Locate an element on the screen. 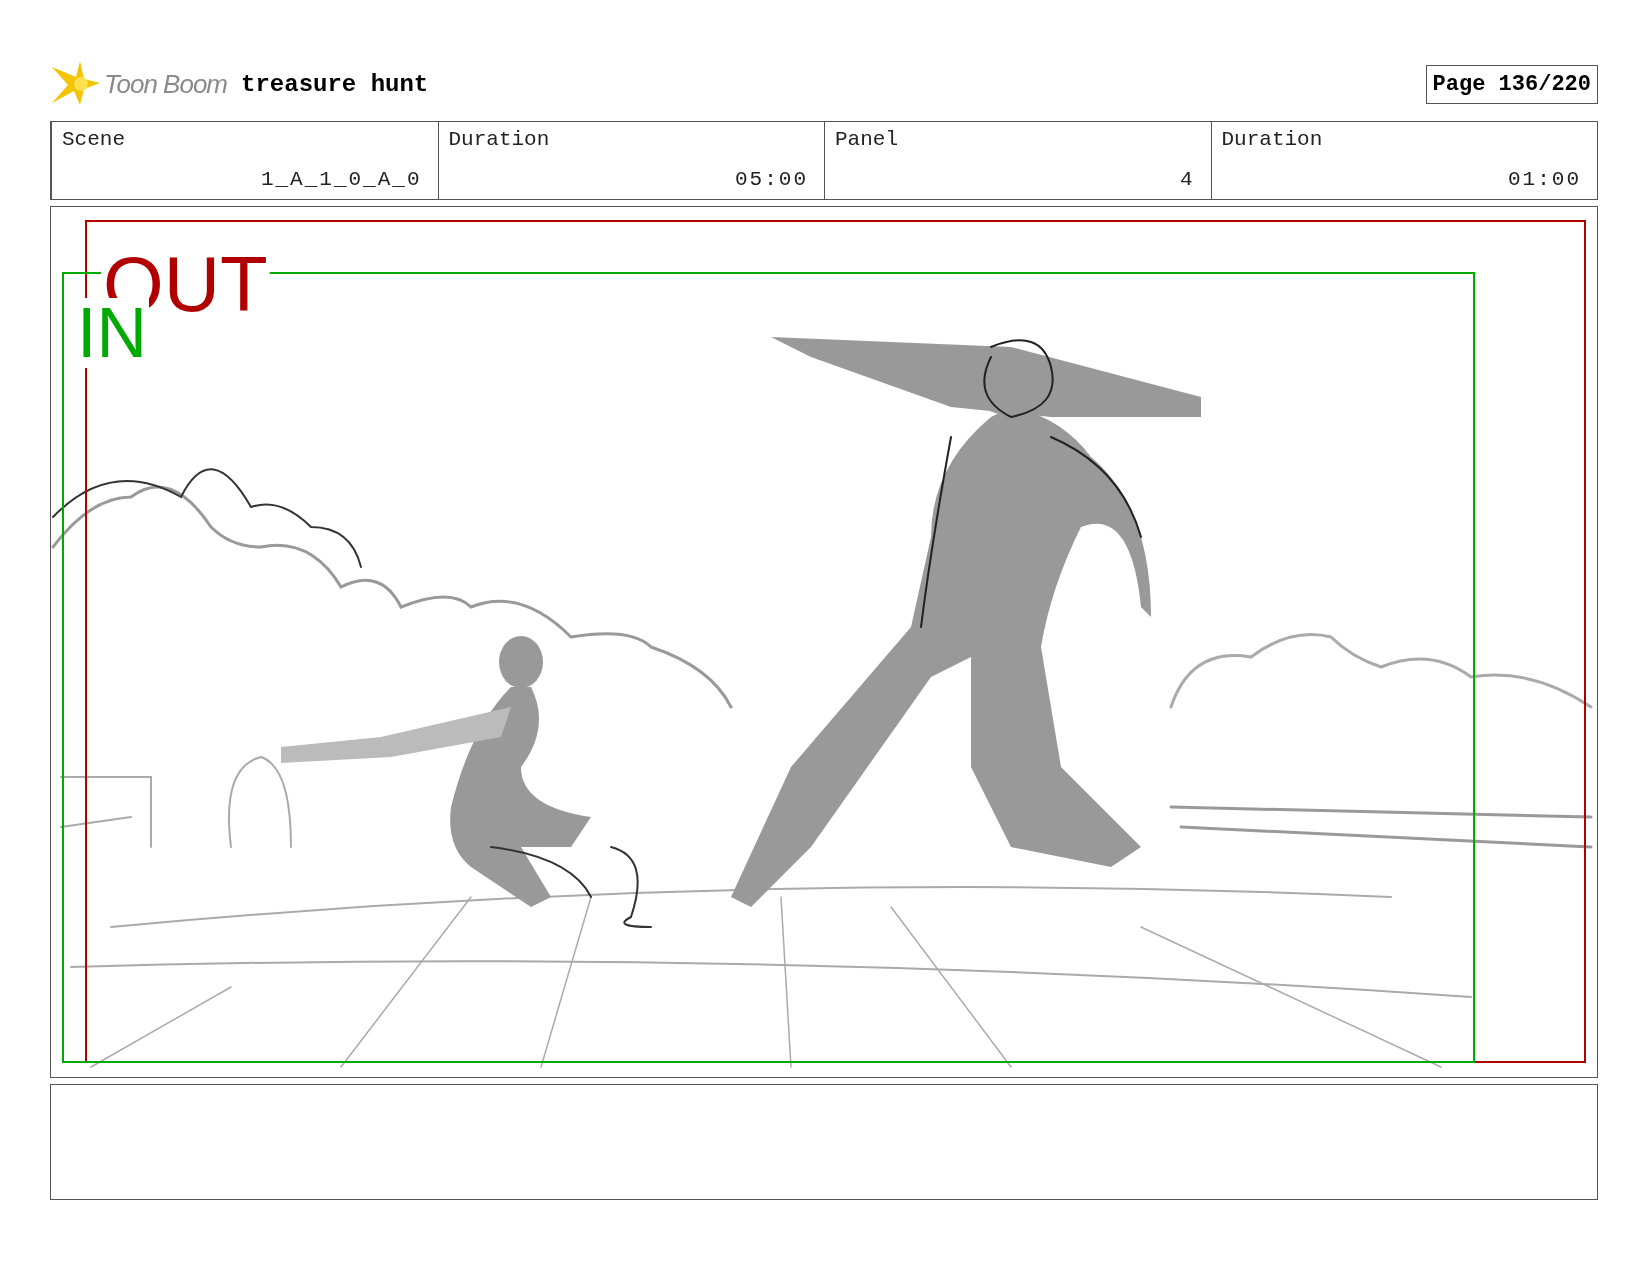 This screenshot has width=1650, height=1275. page-number: Page 136/220 is located at coordinates (1511, 84).